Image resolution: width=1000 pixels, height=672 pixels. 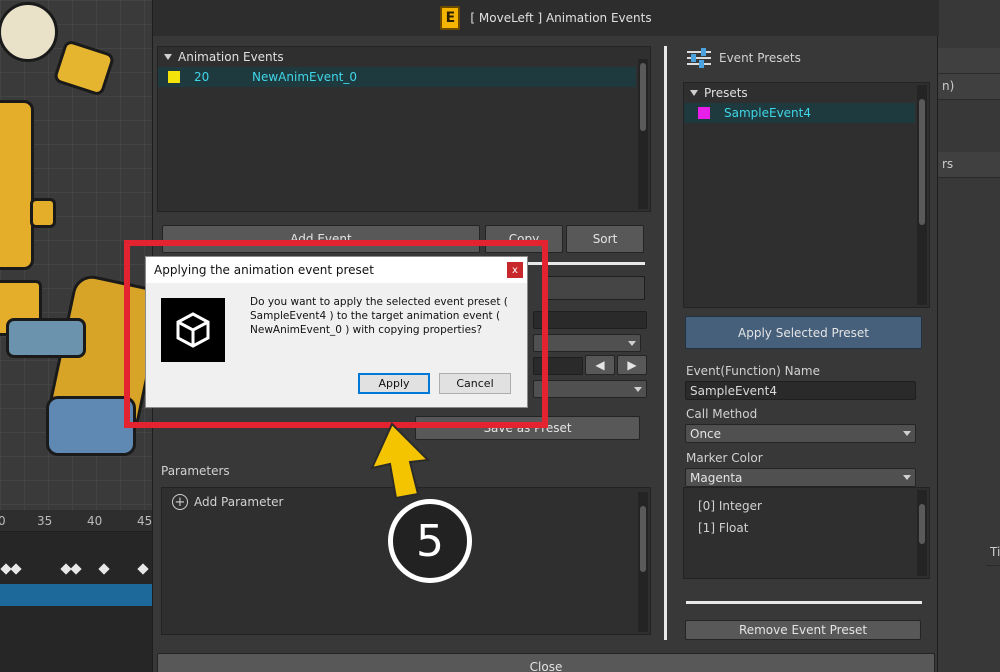 I want to click on preset-row: SampleEvent4, so click(x=799, y=113).